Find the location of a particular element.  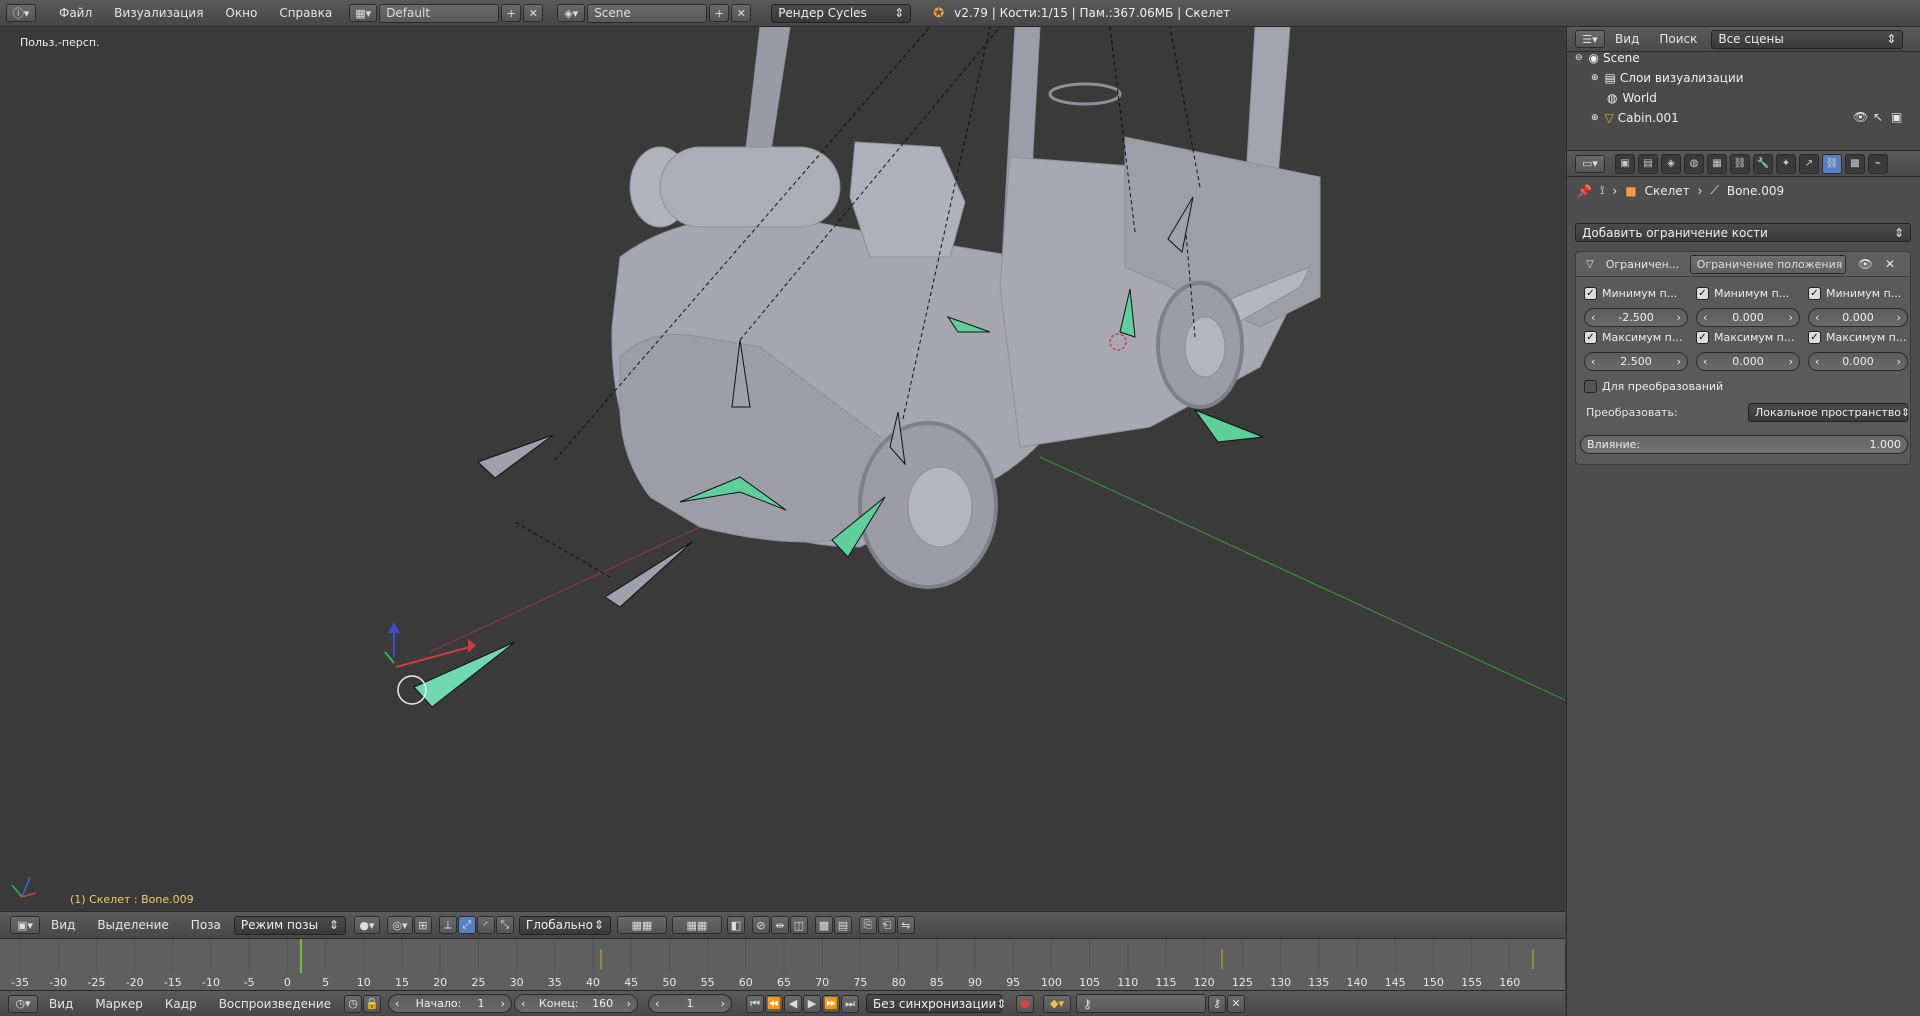

tl-menu-marker: Маркер is located at coordinates (119, 1004).